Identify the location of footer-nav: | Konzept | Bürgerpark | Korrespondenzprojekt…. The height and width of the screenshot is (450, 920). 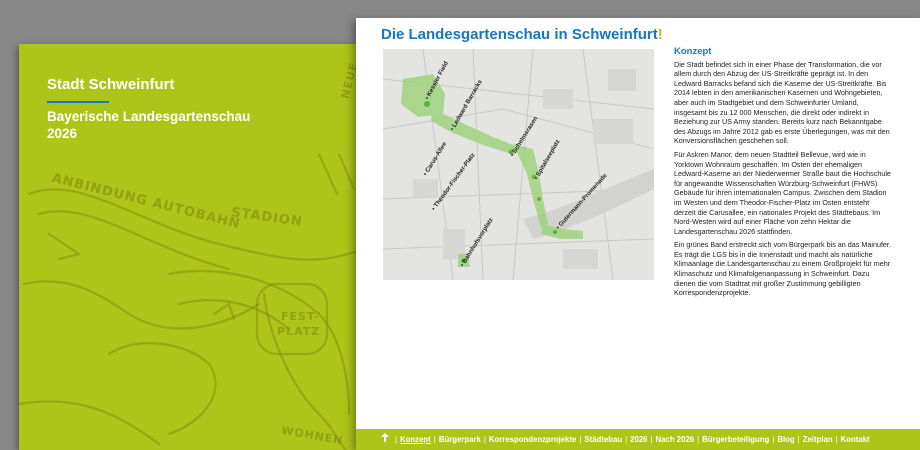
(638, 439).